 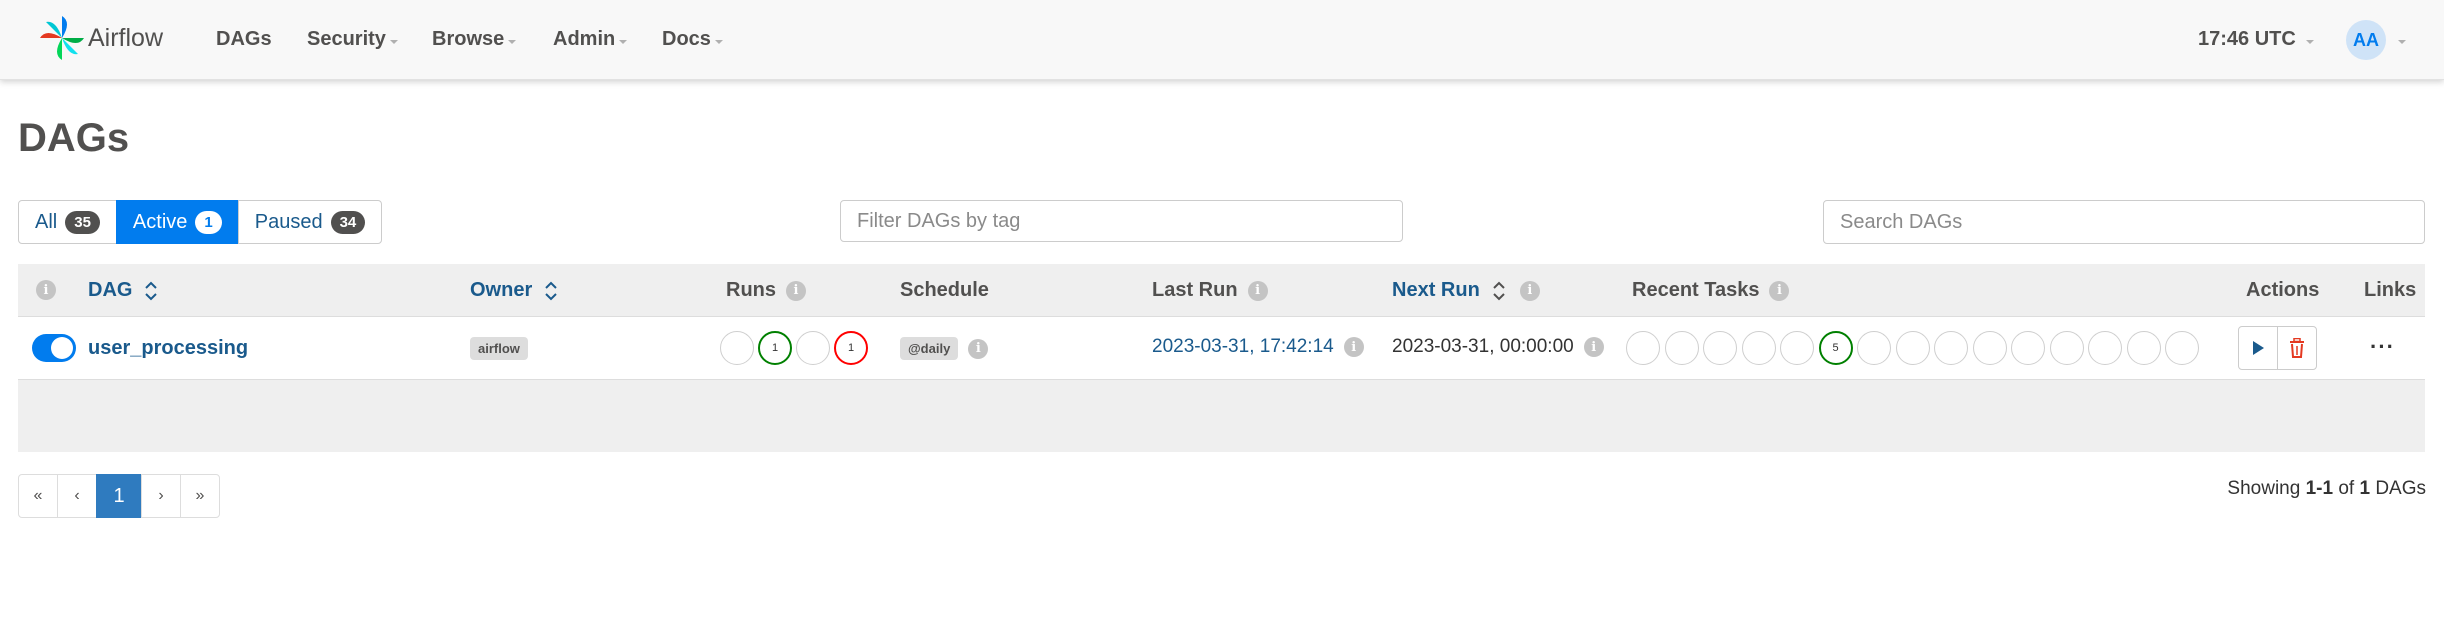 I want to click on trigger-dag-button, so click(x=2258, y=348).